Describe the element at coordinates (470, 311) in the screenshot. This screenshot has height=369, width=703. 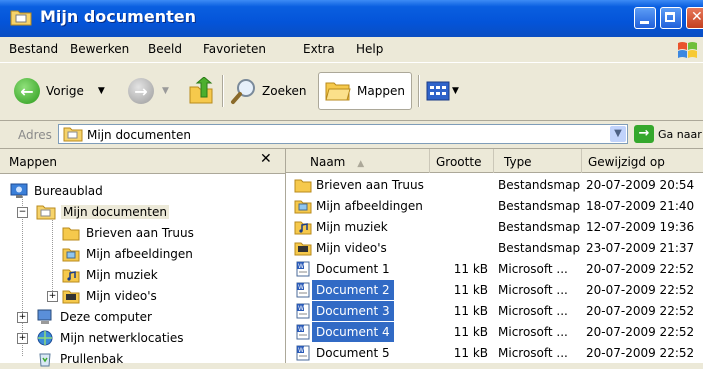
I see `file-size: 11 kB` at that location.